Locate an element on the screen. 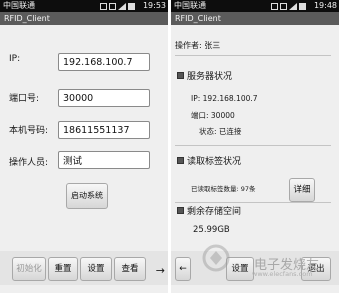 The height and width of the screenshot is (293, 339). operator-input is located at coordinates (104, 160).